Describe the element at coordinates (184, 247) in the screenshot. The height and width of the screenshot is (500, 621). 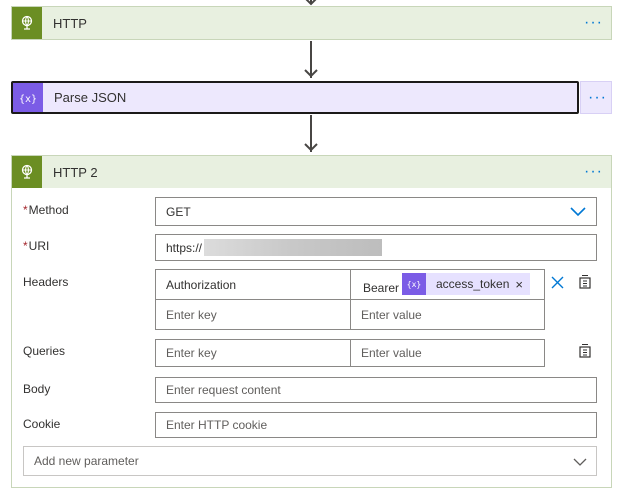
I see `uri-value: https://` at that location.